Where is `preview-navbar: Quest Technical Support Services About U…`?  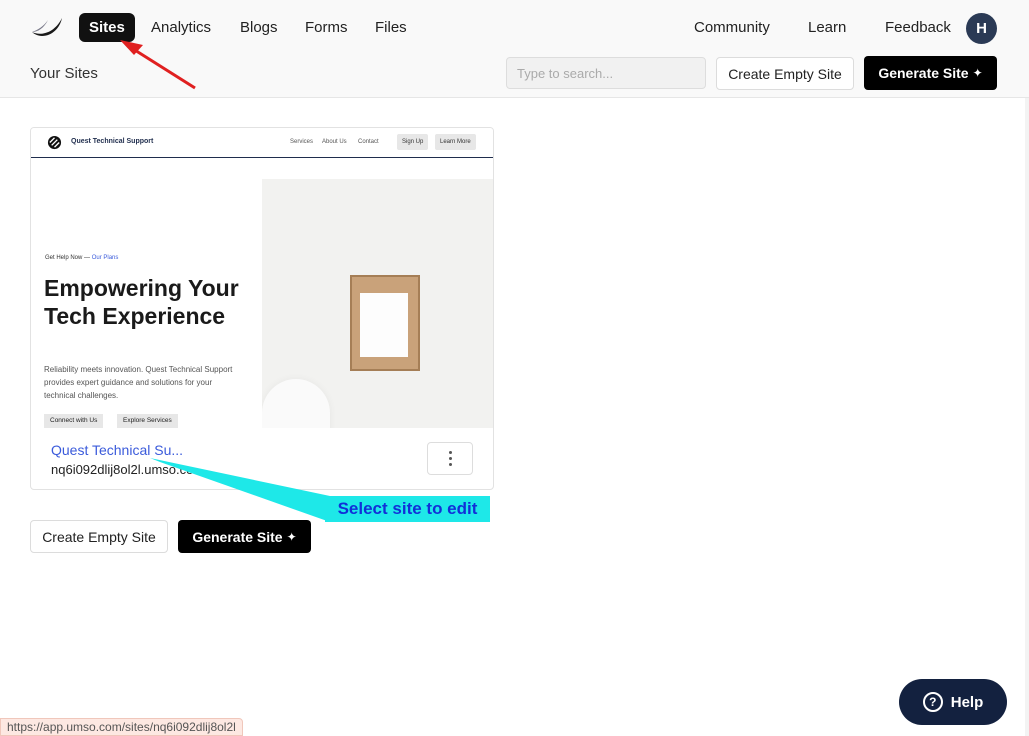 preview-navbar: Quest Technical Support Services About U… is located at coordinates (262, 143).